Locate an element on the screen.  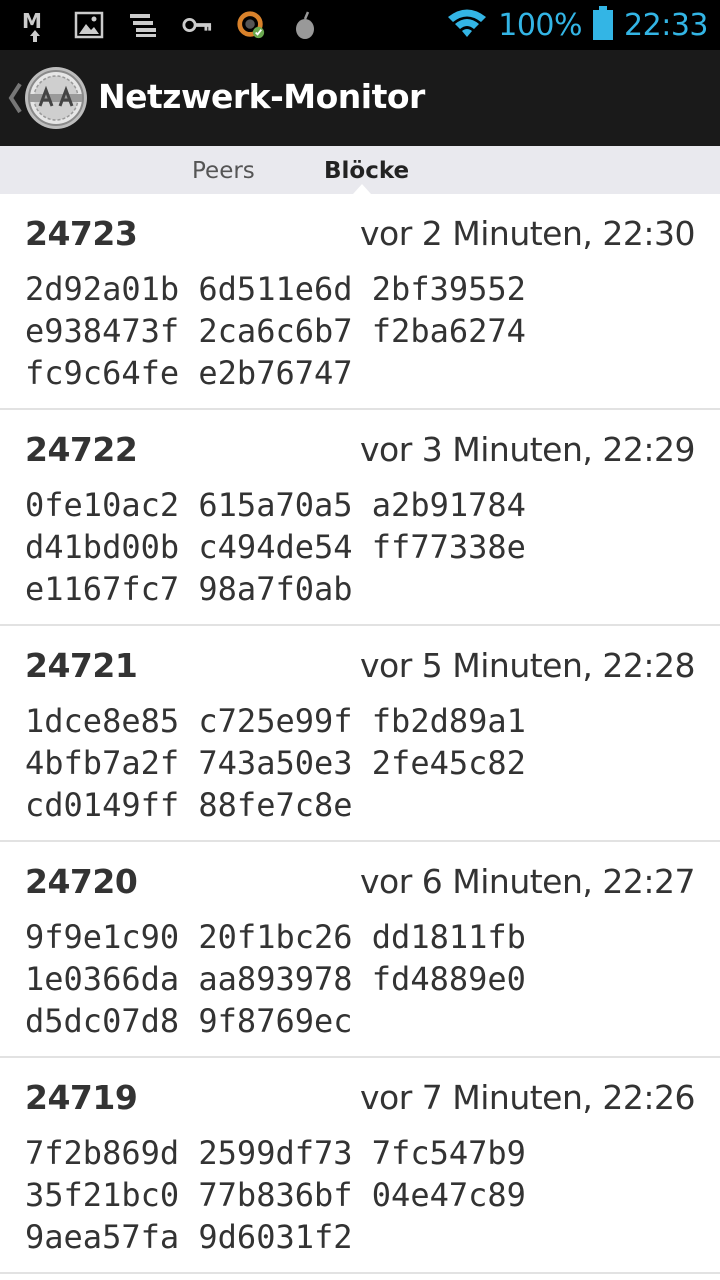
battery-icon is located at coordinates (603, 25).